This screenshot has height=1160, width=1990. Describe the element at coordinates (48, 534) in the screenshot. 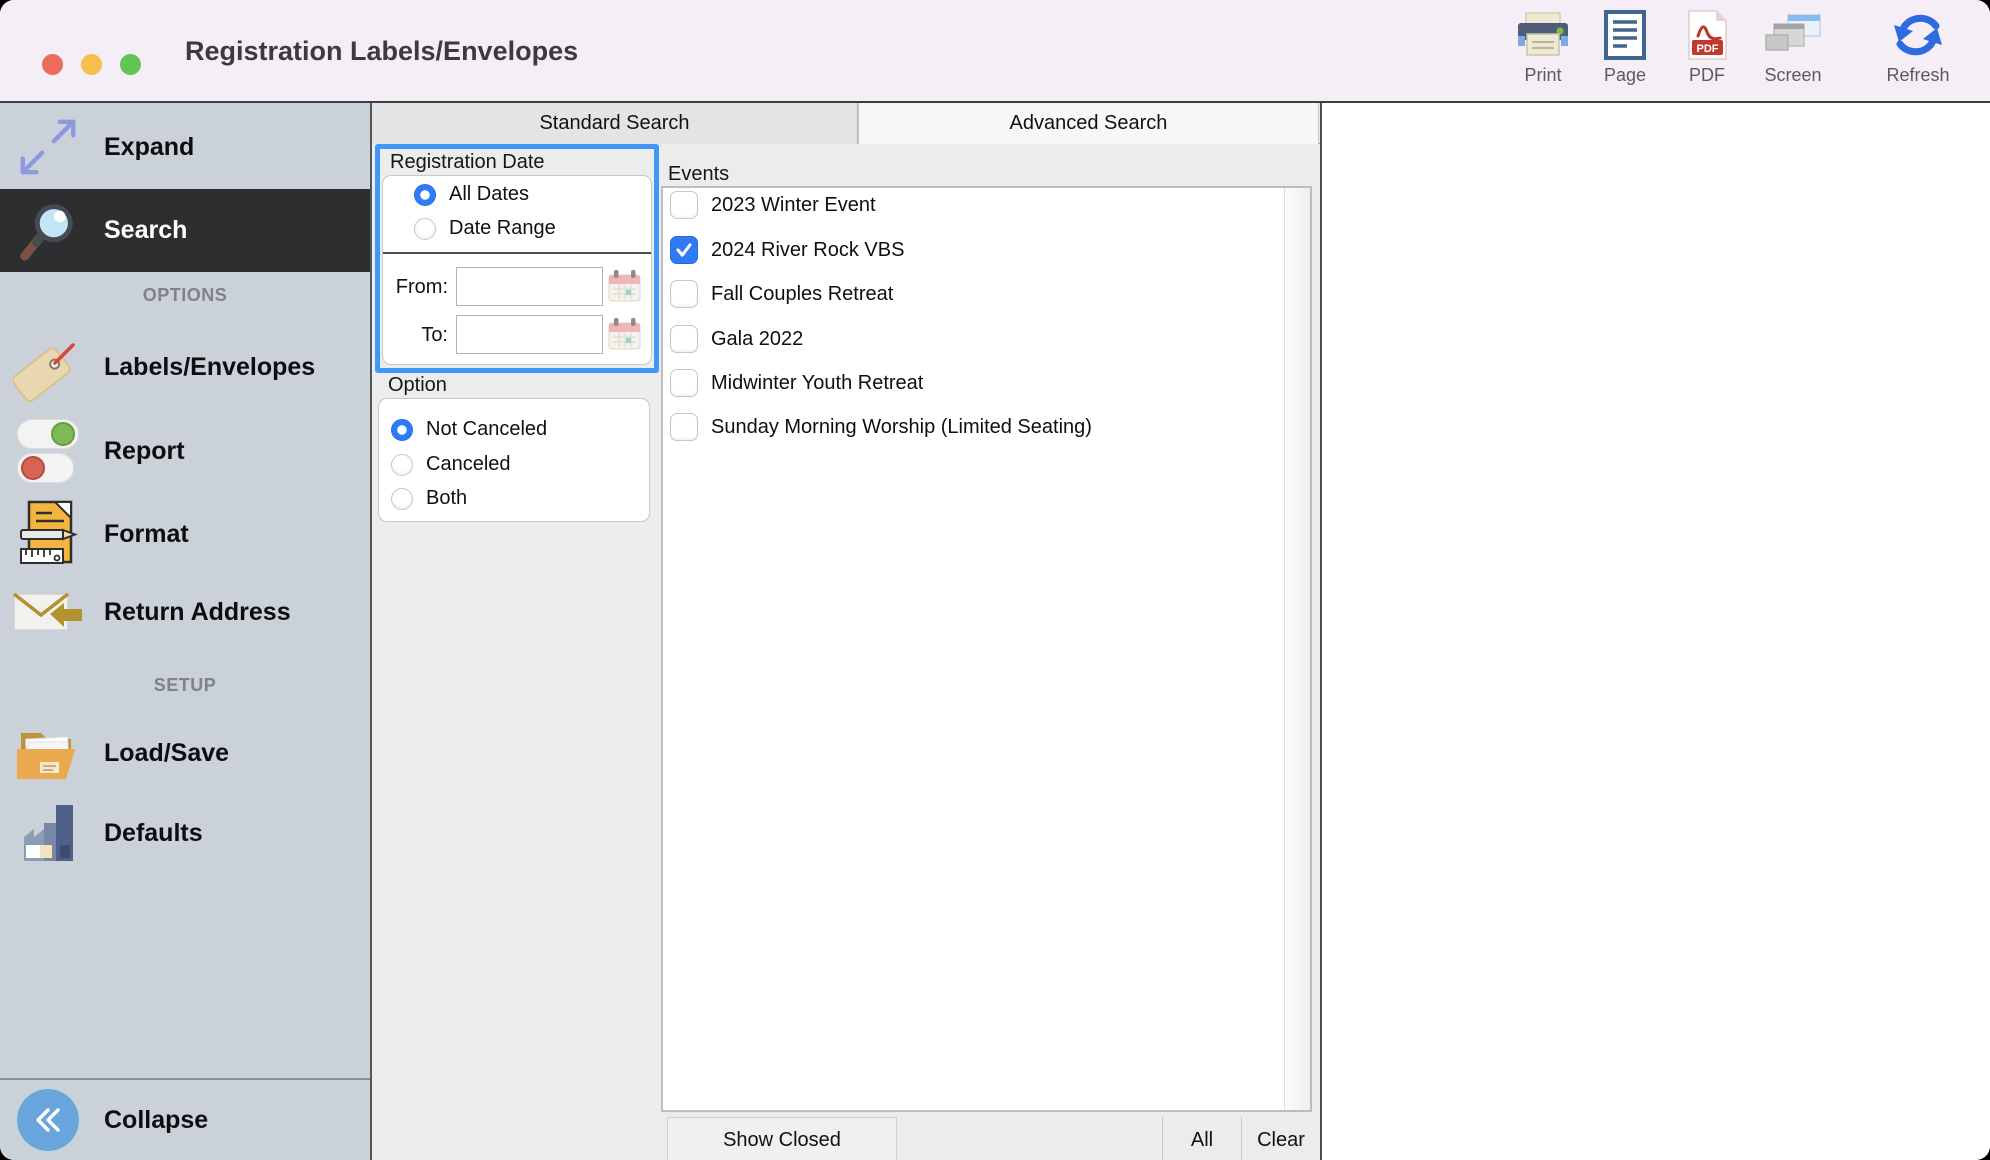

I see `format-document-icon` at that location.